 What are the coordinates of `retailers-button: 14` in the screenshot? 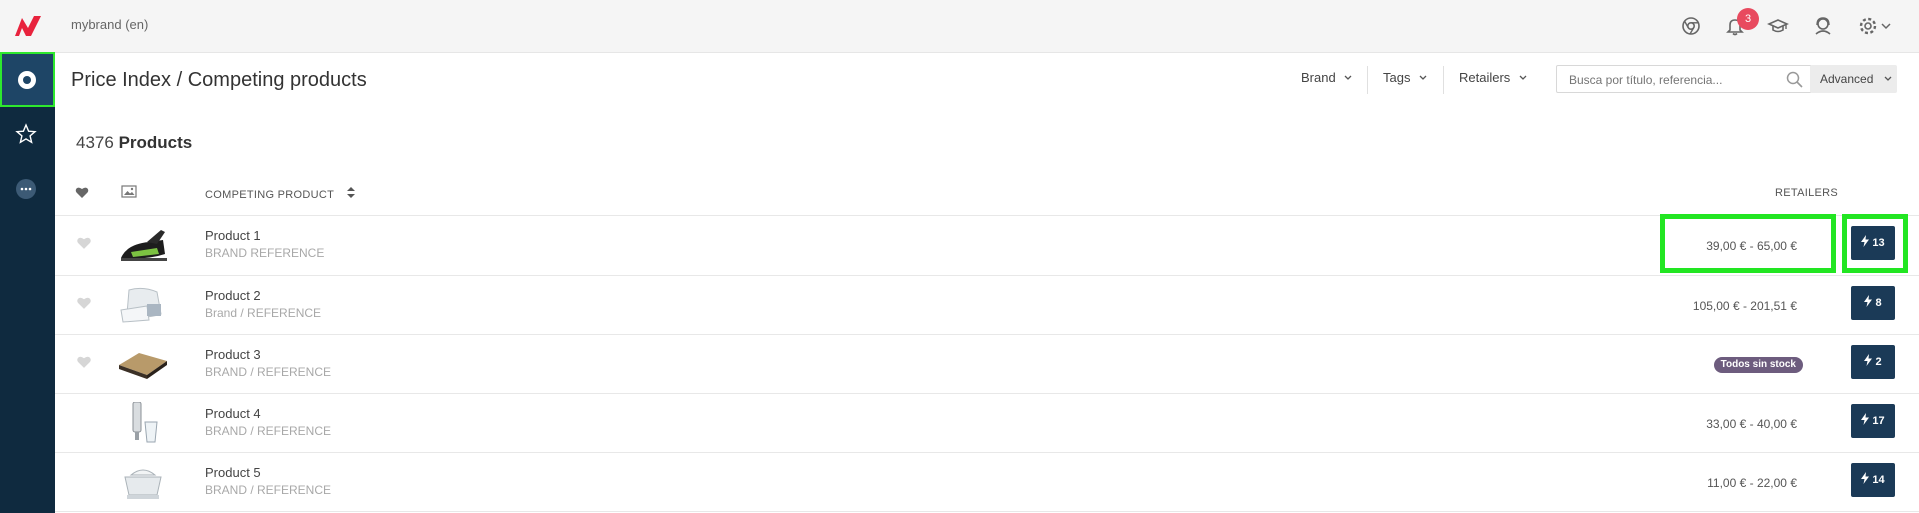 It's located at (1873, 480).